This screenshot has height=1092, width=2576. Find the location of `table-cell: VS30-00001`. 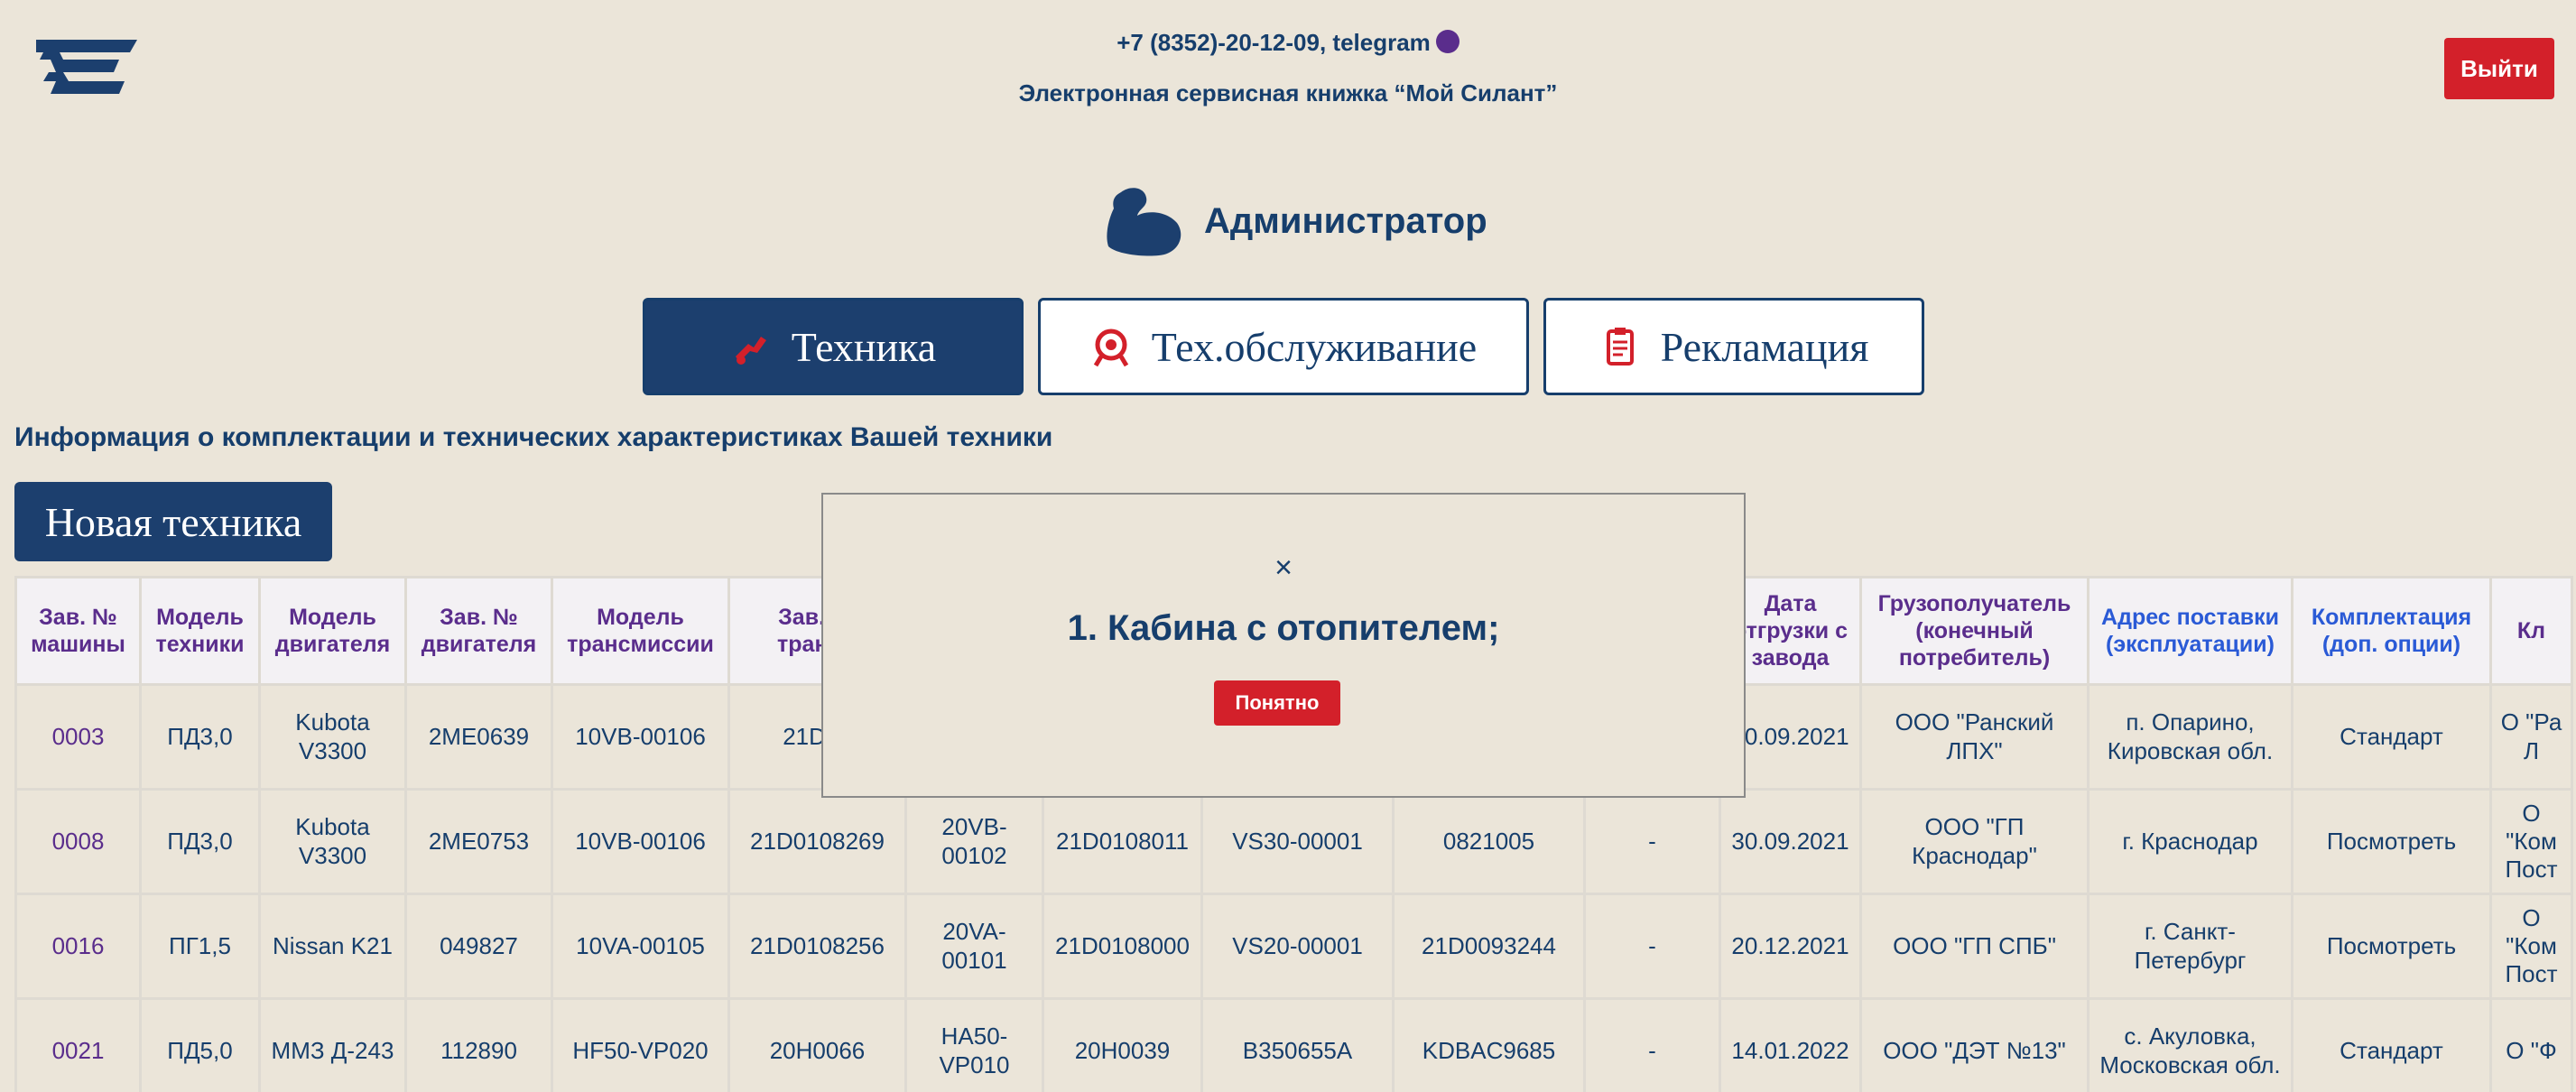

table-cell: VS30-00001 is located at coordinates (1297, 841).